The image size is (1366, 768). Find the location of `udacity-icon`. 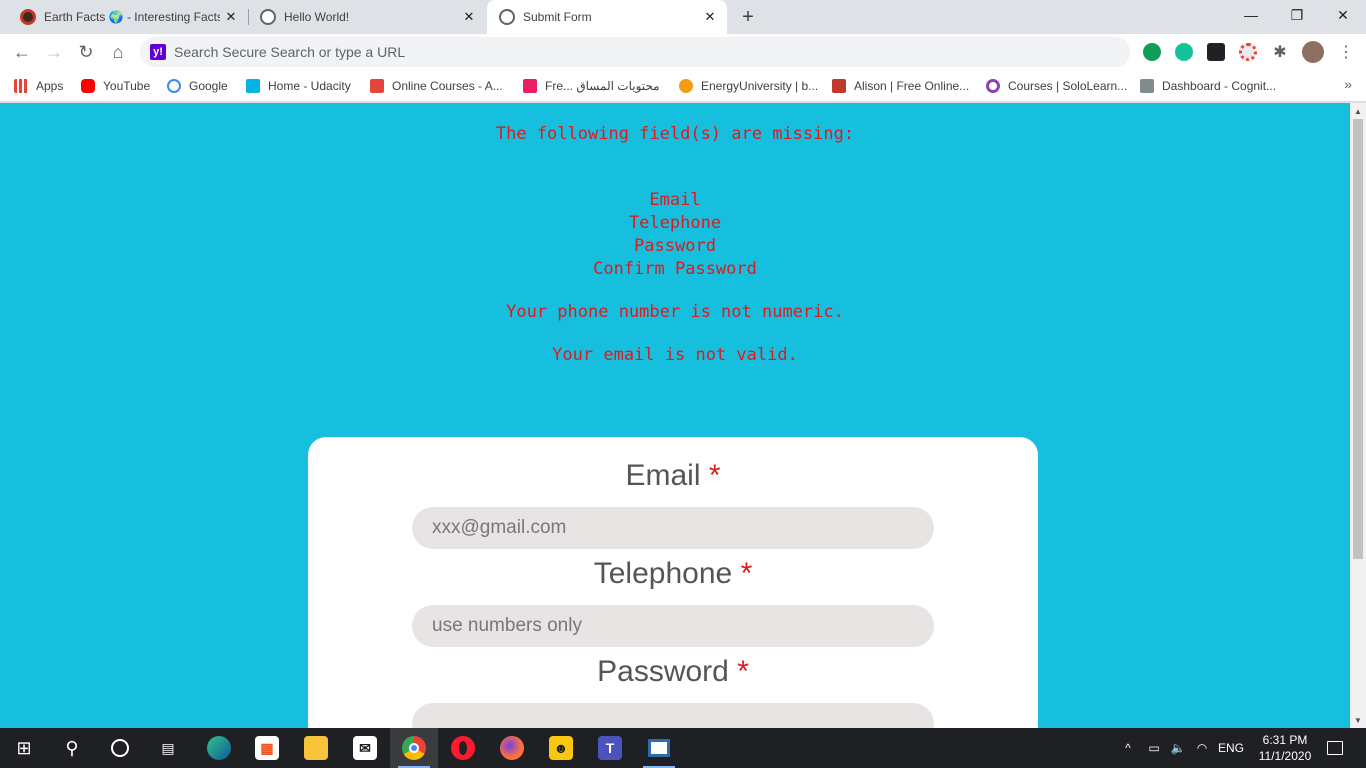

udacity-icon is located at coordinates (253, 86).